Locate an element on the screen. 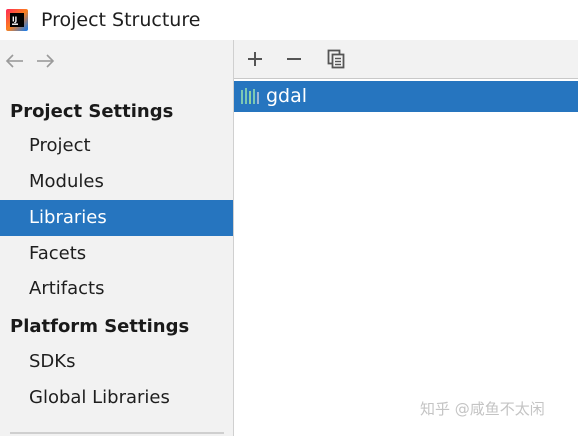 The width and height of the screenshot is (578, 436). window-title: Project Structure is located at coordinates (121, 20).